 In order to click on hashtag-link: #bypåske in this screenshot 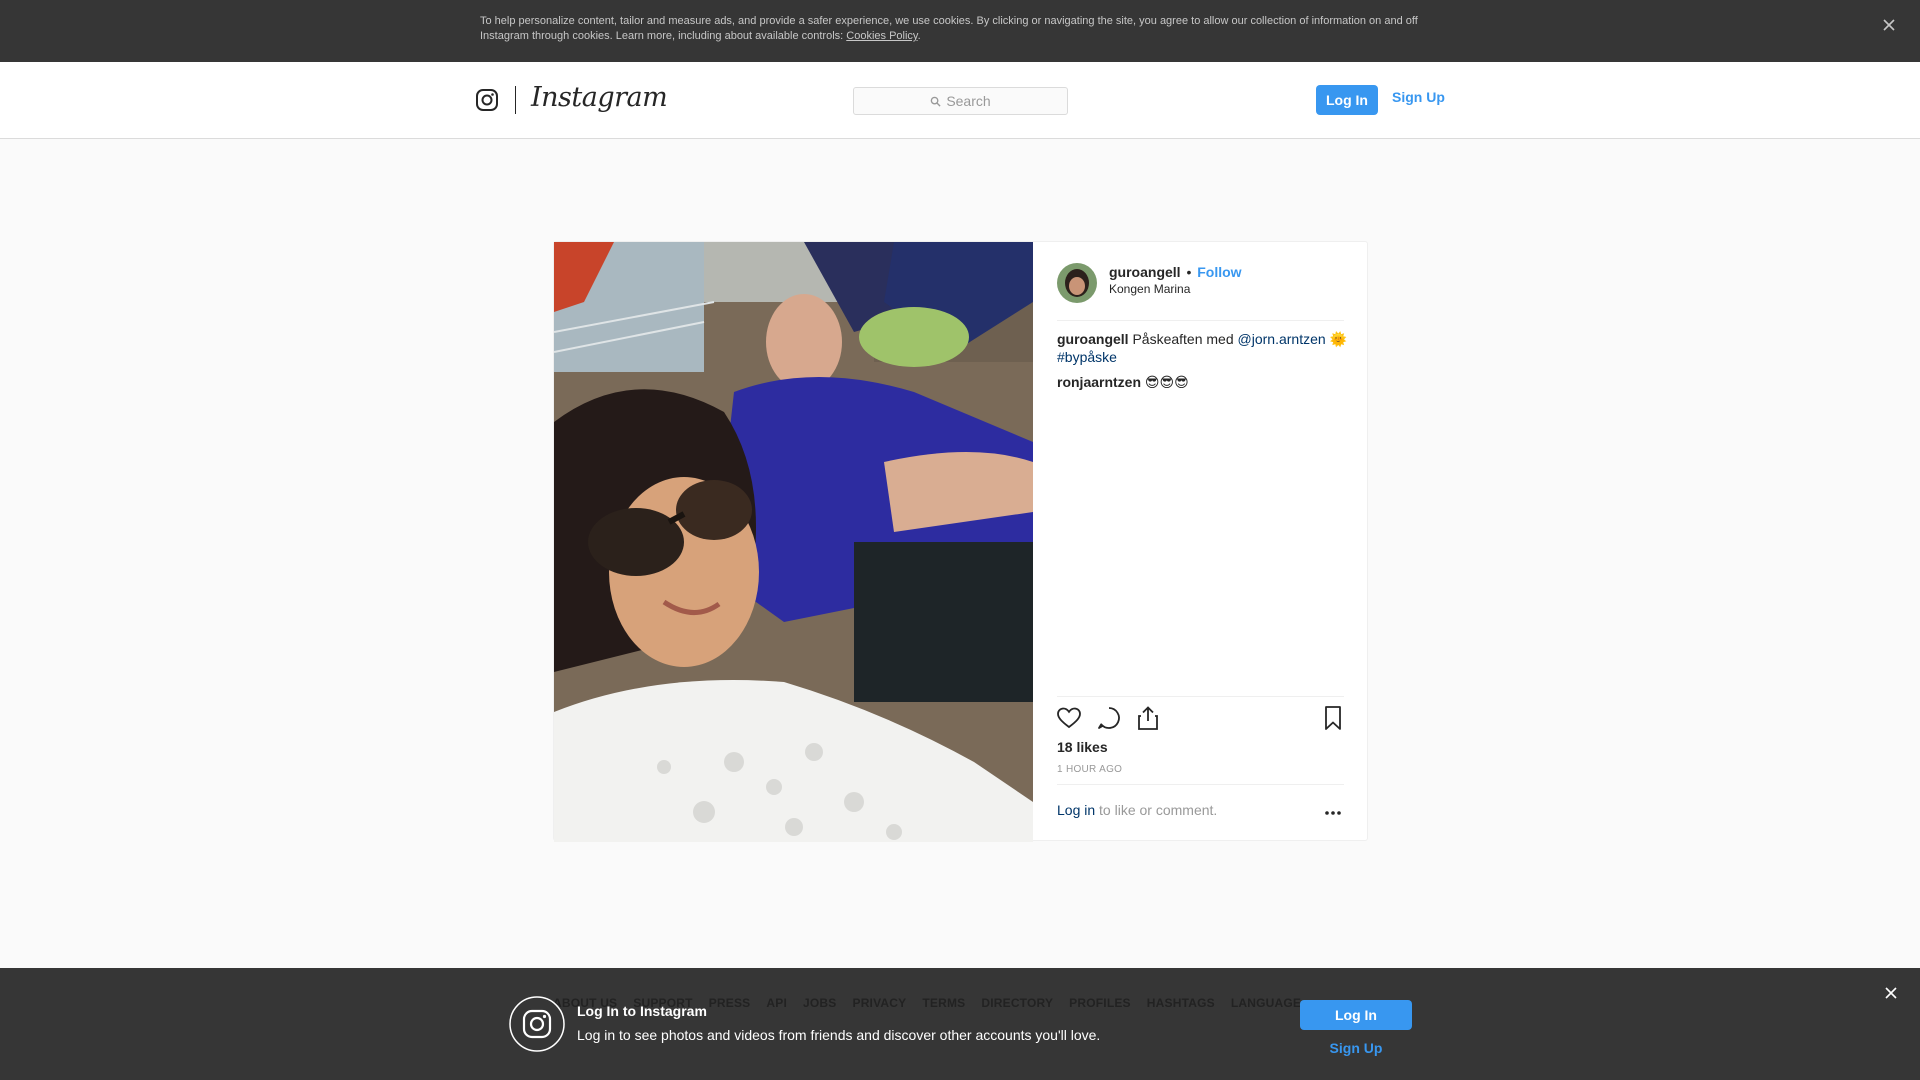, I will do `click(1087, 357)`.